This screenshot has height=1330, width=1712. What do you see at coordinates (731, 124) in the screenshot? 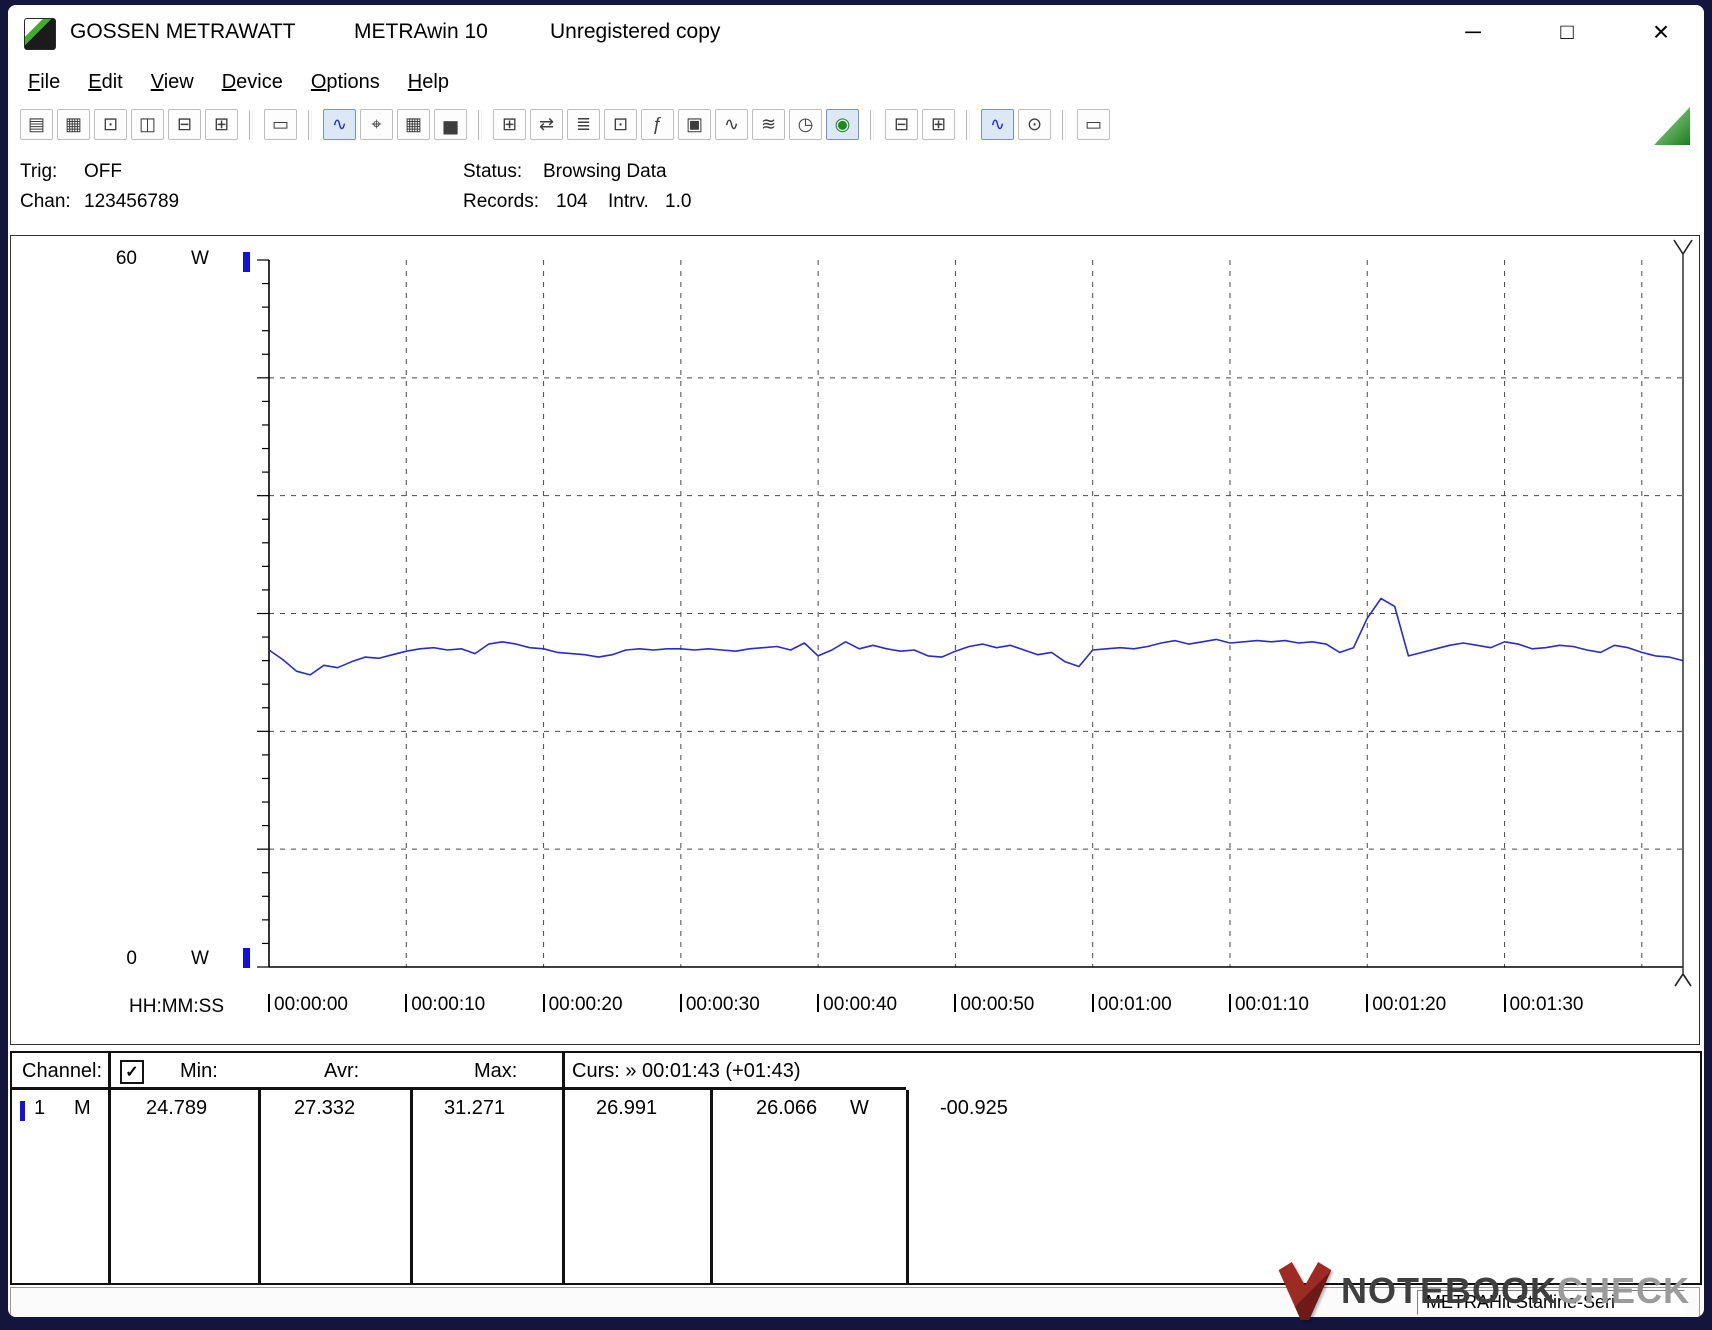
I see `wave-low-icon: ∿` at bounding box center [731, 124].